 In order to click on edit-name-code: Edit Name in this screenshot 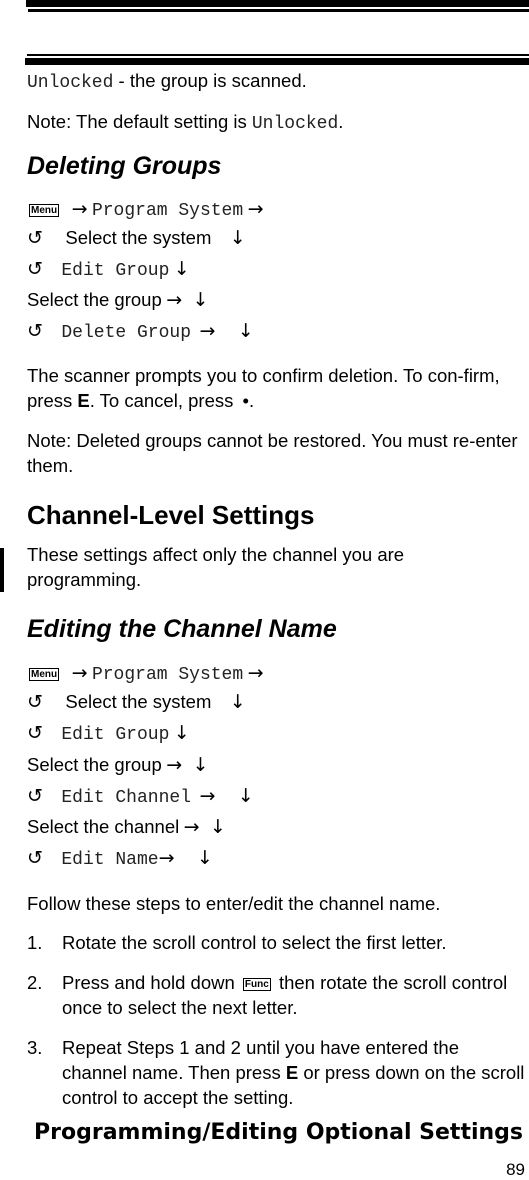, I will do `click(110, 860)`.